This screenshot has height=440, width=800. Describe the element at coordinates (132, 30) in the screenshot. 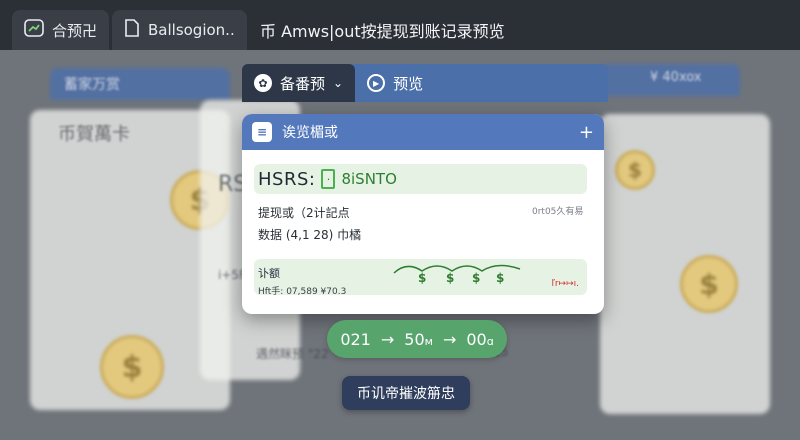

I see `document-icon` at that location.